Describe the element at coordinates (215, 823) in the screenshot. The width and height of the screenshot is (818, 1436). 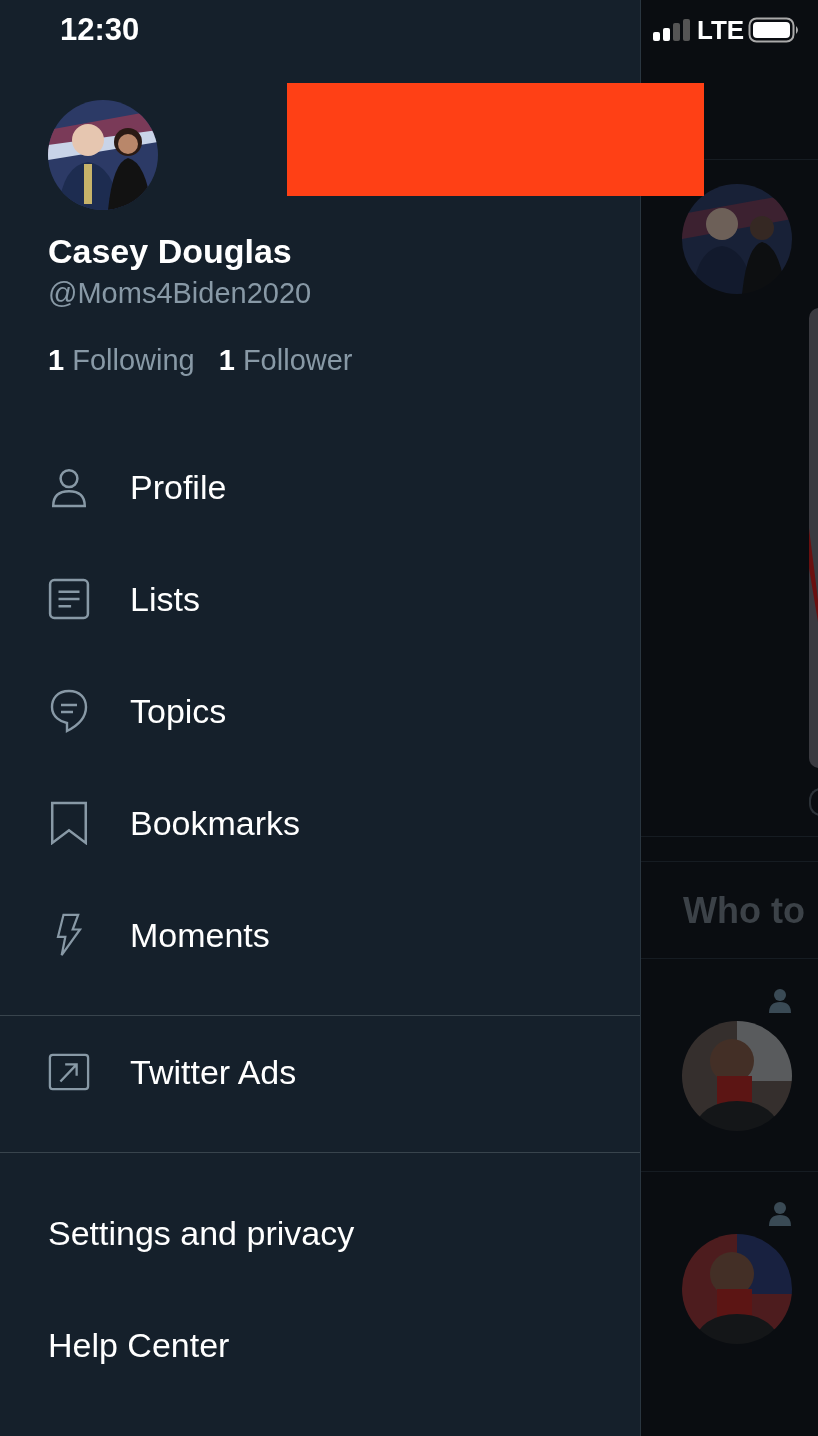
I see `menu-item: Bookmarks` at that location.